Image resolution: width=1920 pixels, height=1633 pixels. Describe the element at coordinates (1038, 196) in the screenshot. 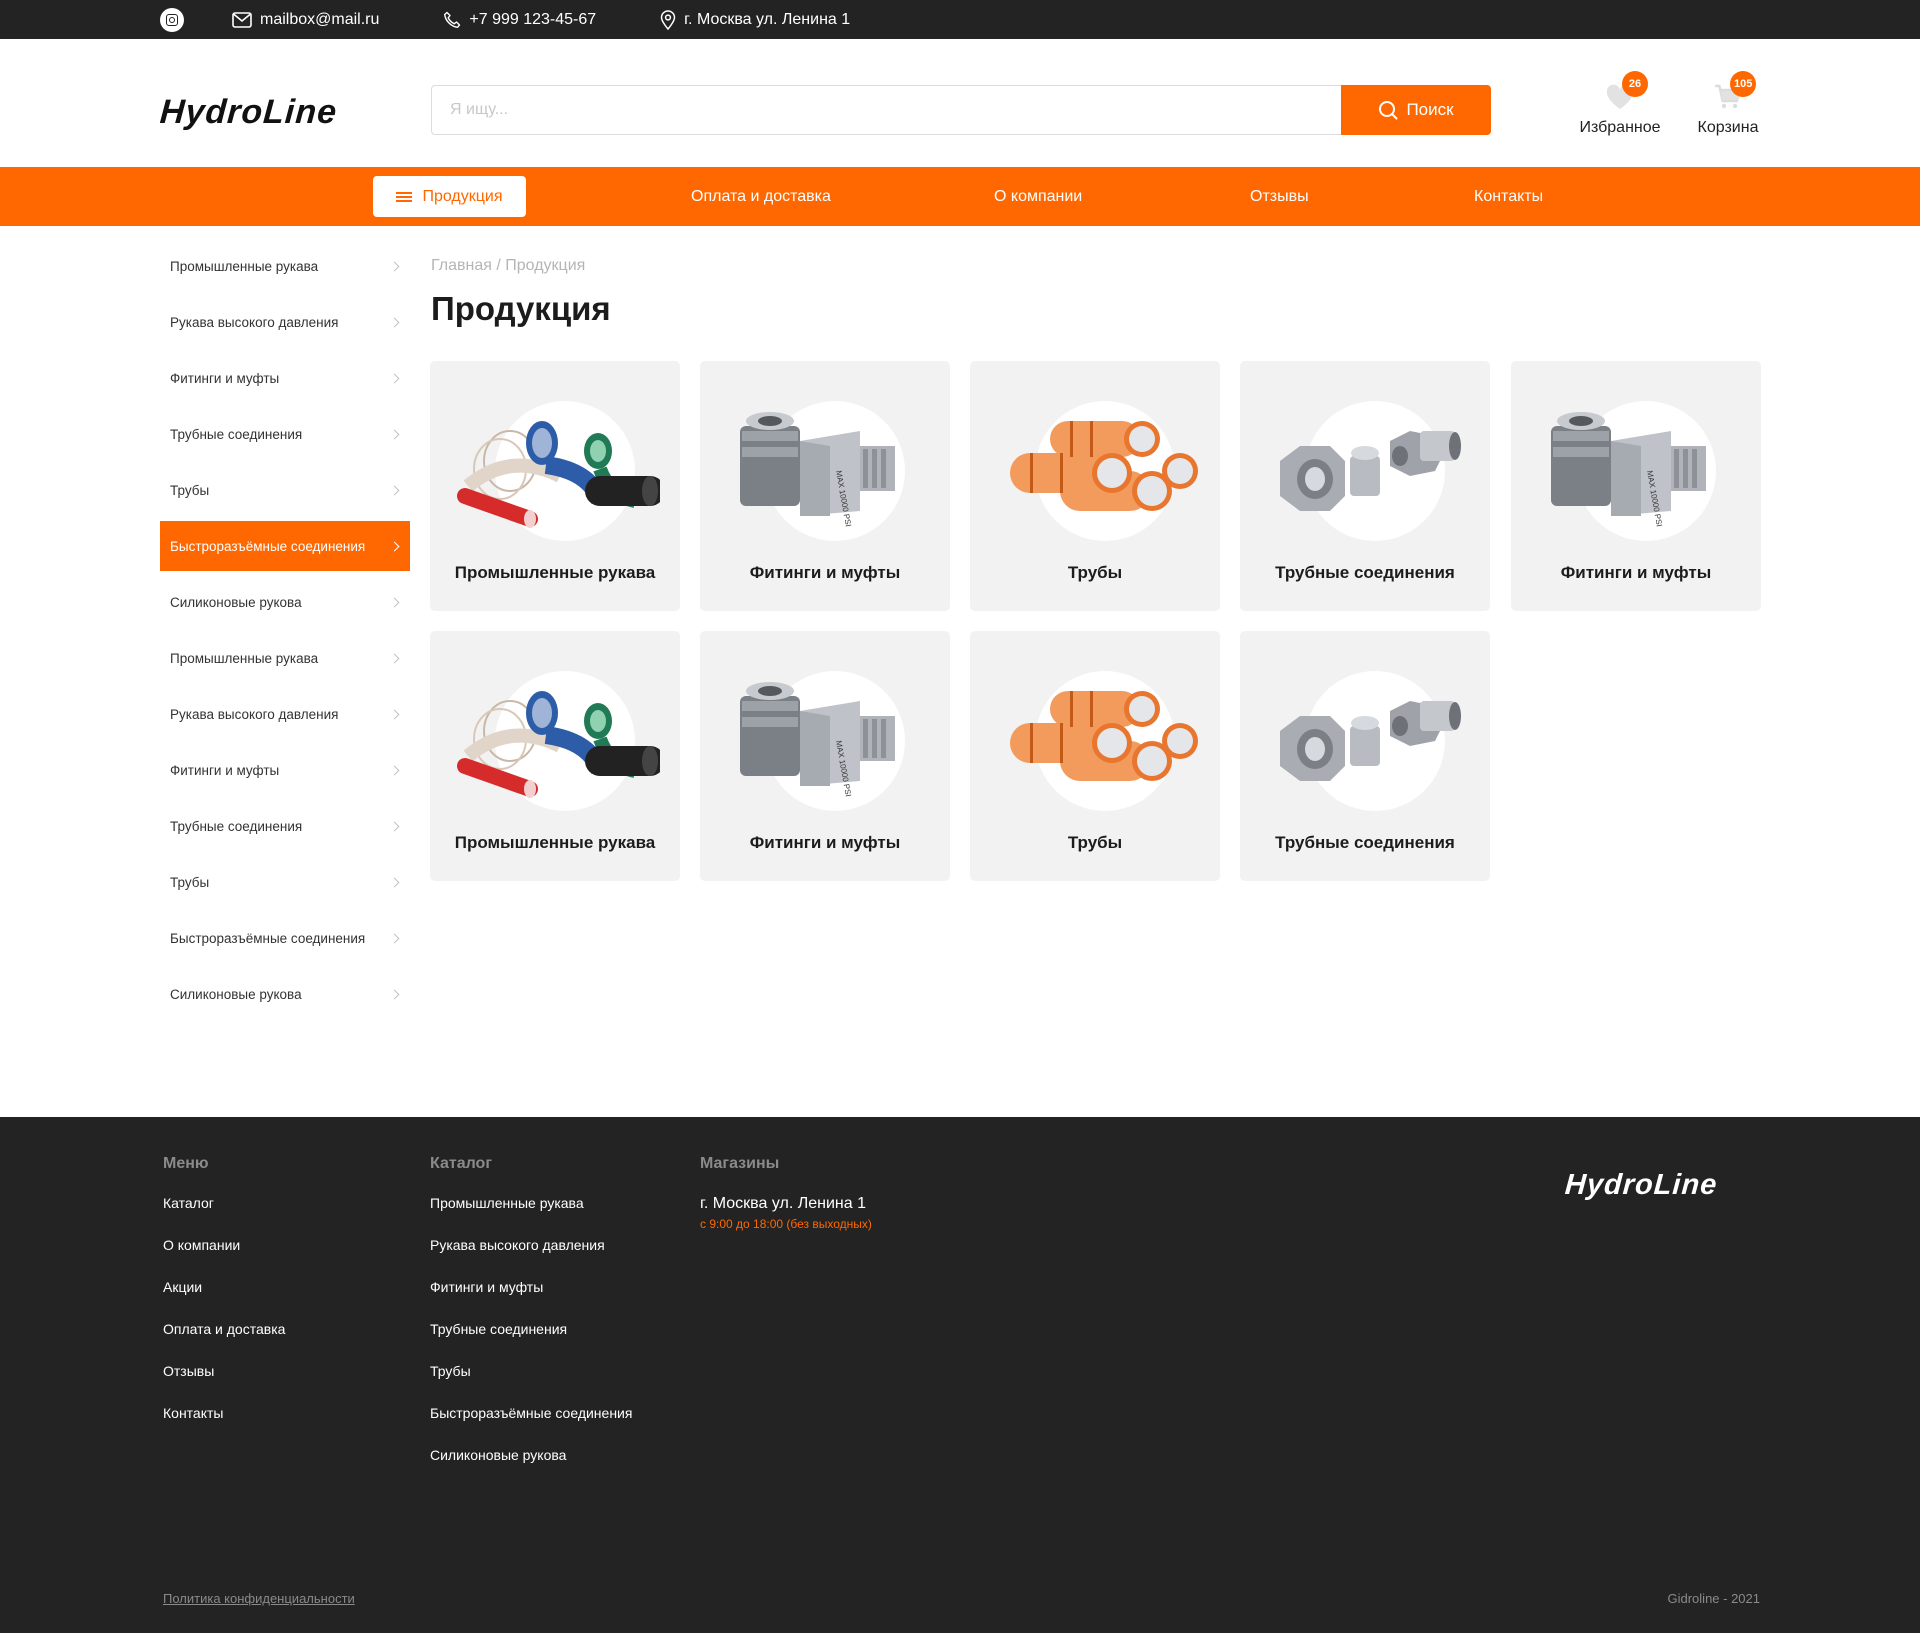

I see `nav-about: О компании` at that location.